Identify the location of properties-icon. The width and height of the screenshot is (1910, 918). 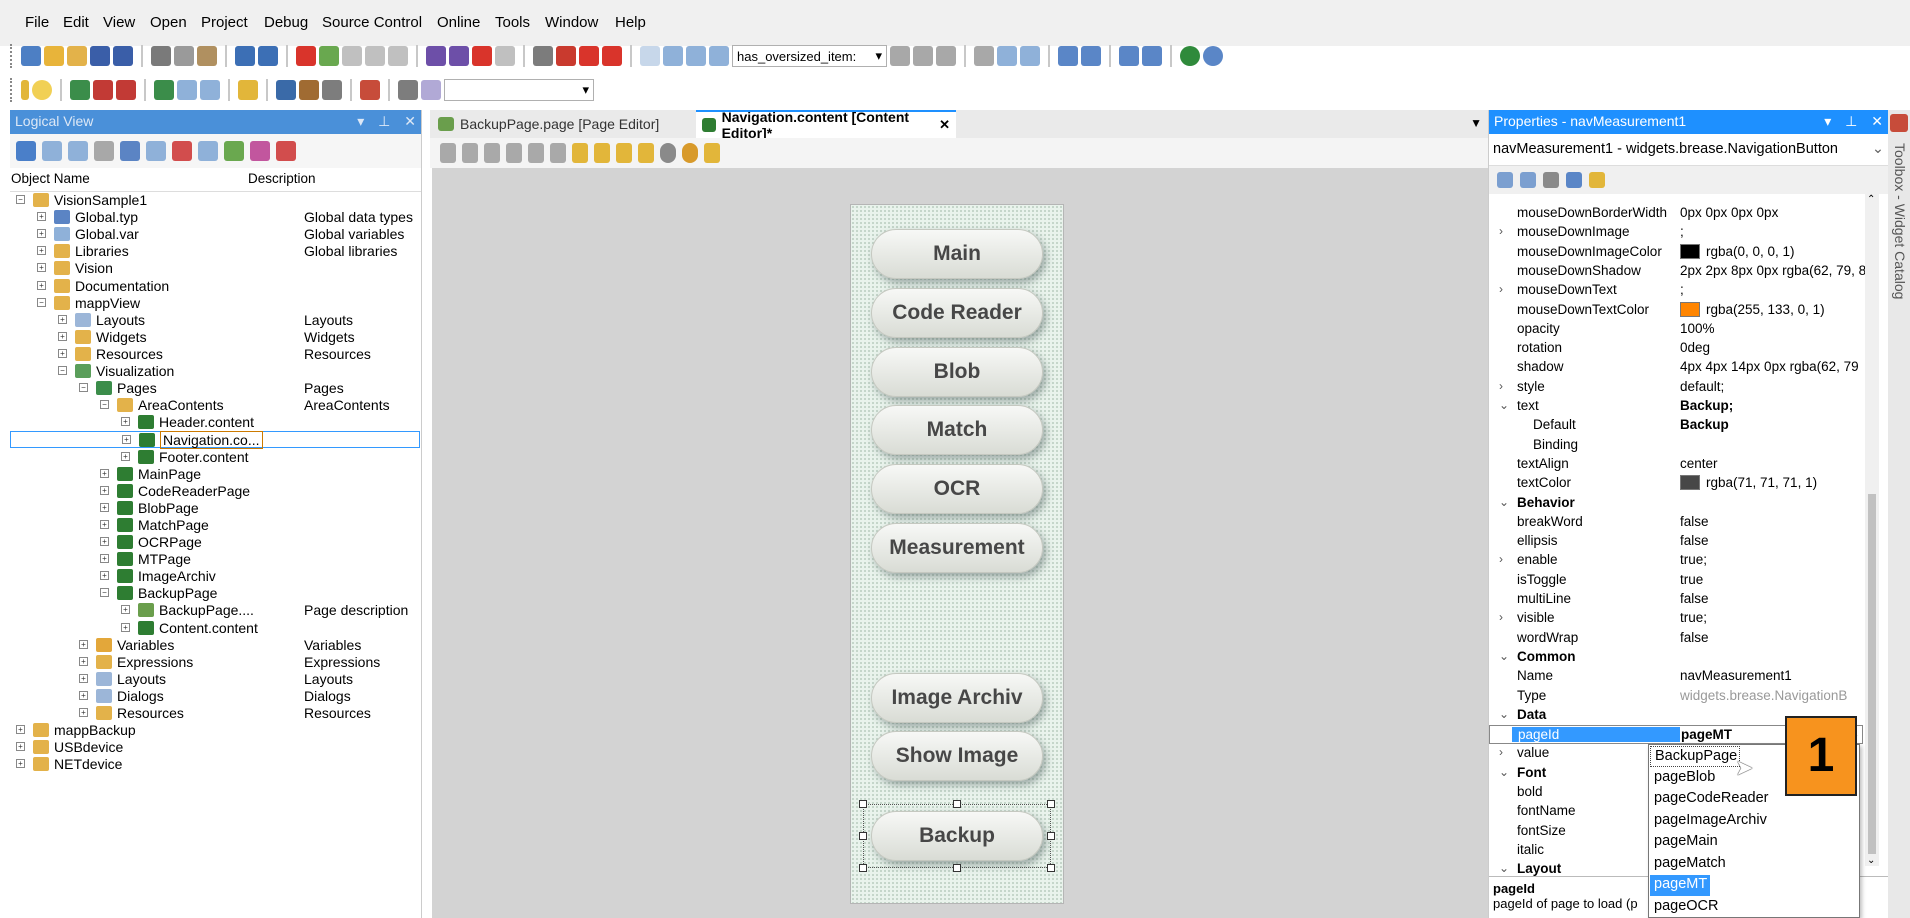
(398, 56).